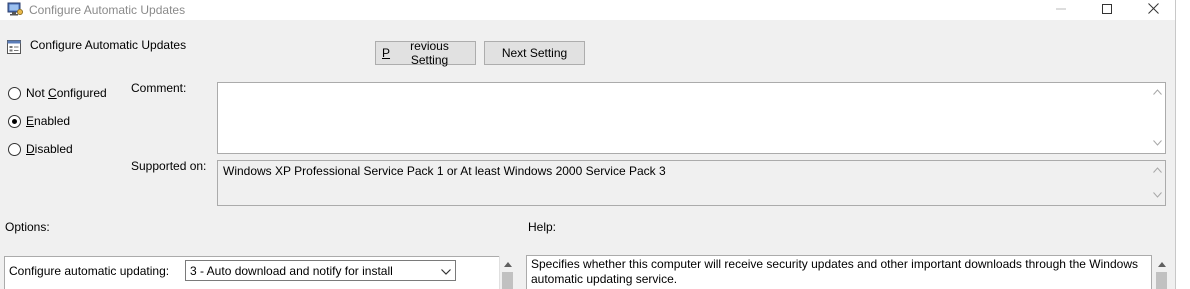  What do you see at coordinates (48, 121) in the screenshot?
I see `radio-enabled-label: Enabled` at bounding box center [48, 121].